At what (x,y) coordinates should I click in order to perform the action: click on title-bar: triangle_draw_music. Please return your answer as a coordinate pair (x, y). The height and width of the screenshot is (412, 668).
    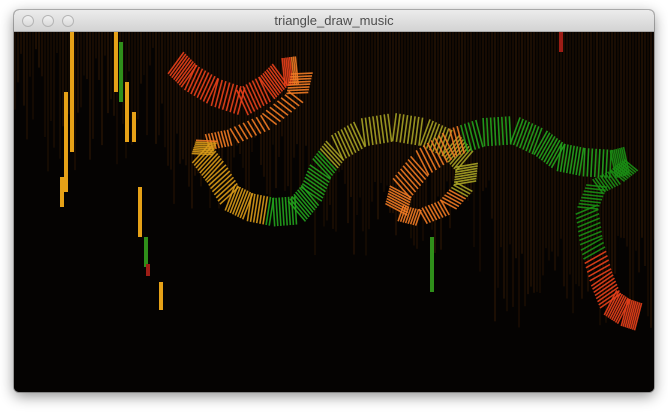
    Looking at the image, I should click on (334, 21).